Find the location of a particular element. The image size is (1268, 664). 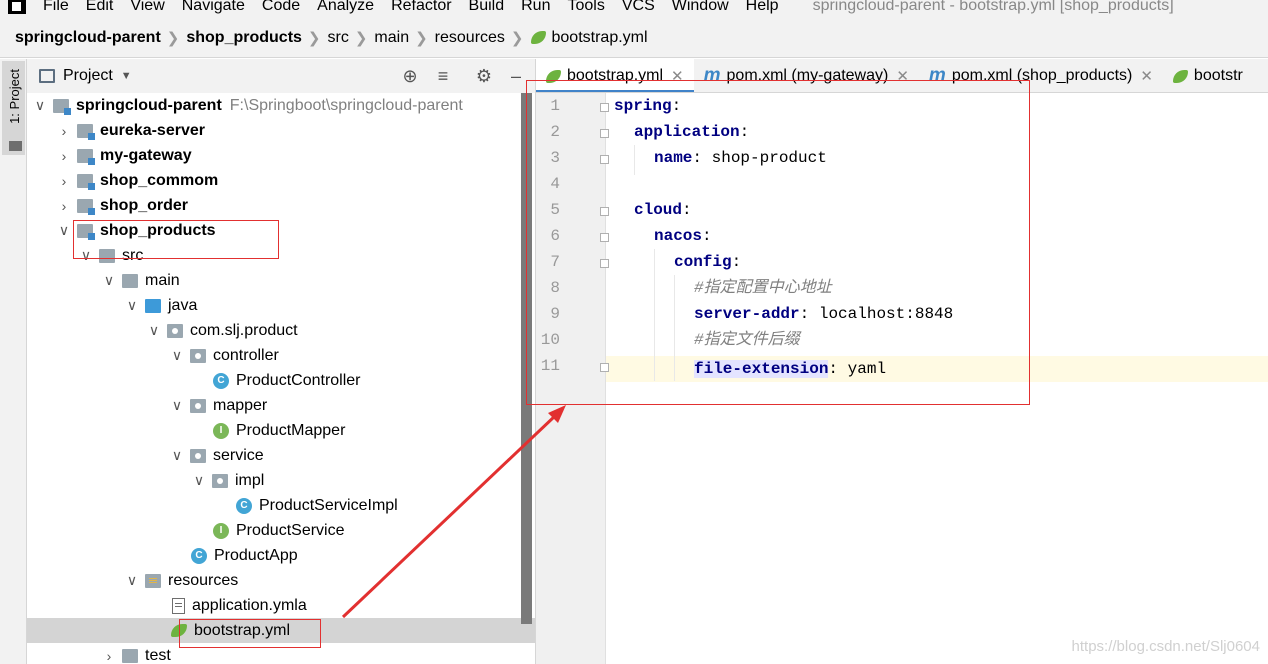

collapse-all-icon: ≡ is located at coordinates (443, 76).